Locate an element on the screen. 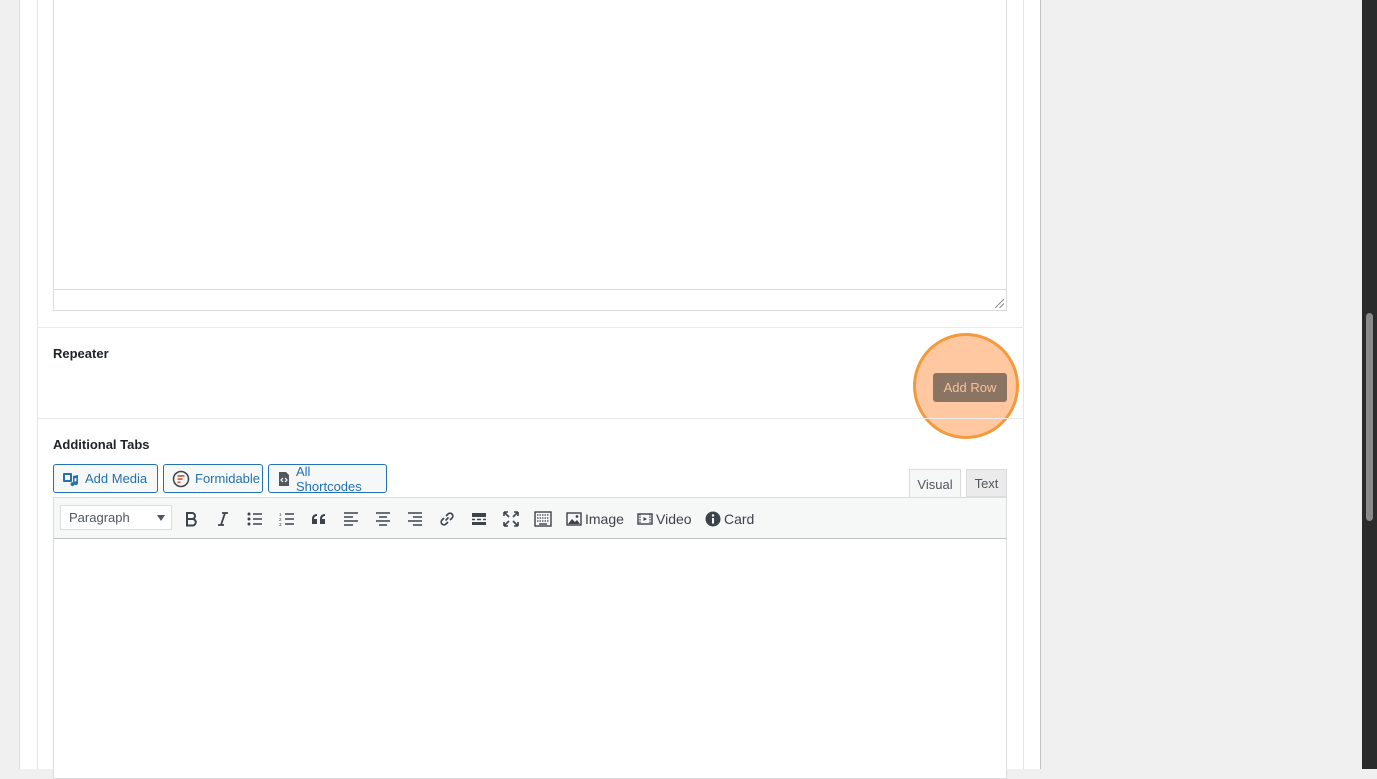 The width and height of the screenshot is (1377, 779). all-shortcodes-button: All Shortcodes is located at coordinates (327, 478).